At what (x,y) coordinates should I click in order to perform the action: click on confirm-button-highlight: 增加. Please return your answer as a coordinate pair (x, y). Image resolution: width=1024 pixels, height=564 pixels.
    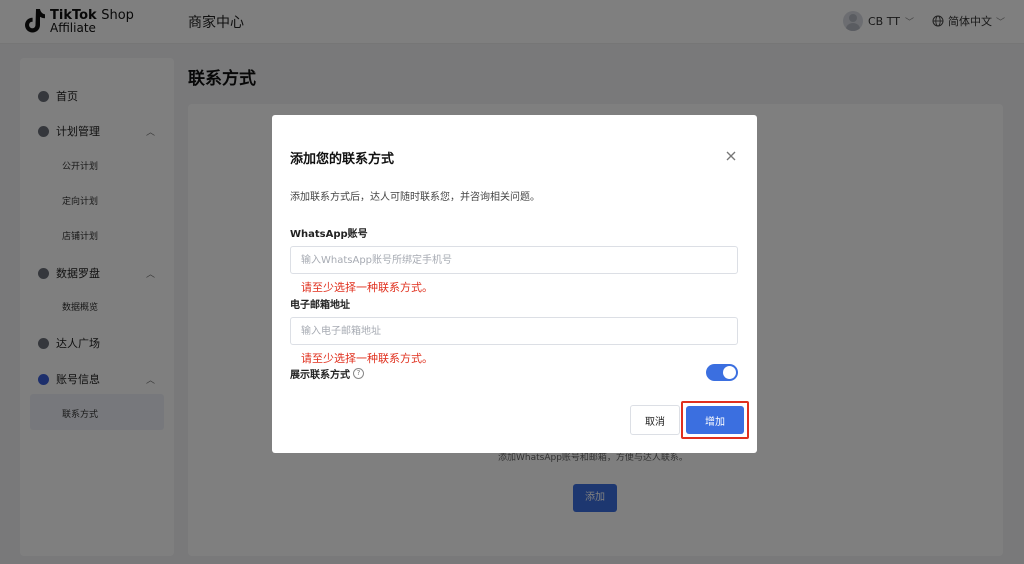
    Looking at the image, I should click on (715, 420).